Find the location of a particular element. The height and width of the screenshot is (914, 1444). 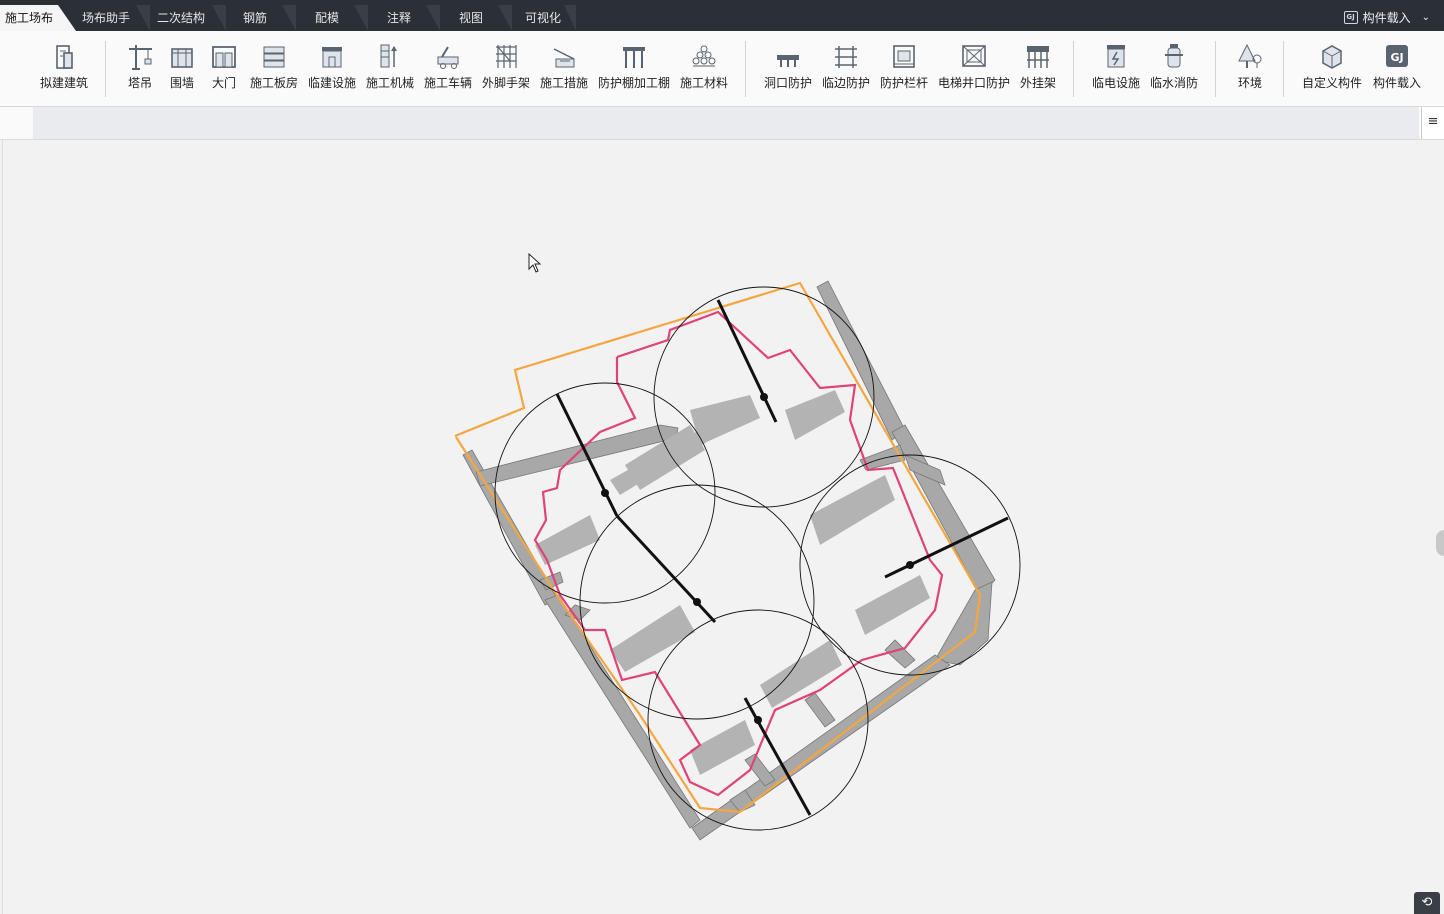

ribbon-elevator-guard: 电梯井口防护 is located at coordinates (974, 70).